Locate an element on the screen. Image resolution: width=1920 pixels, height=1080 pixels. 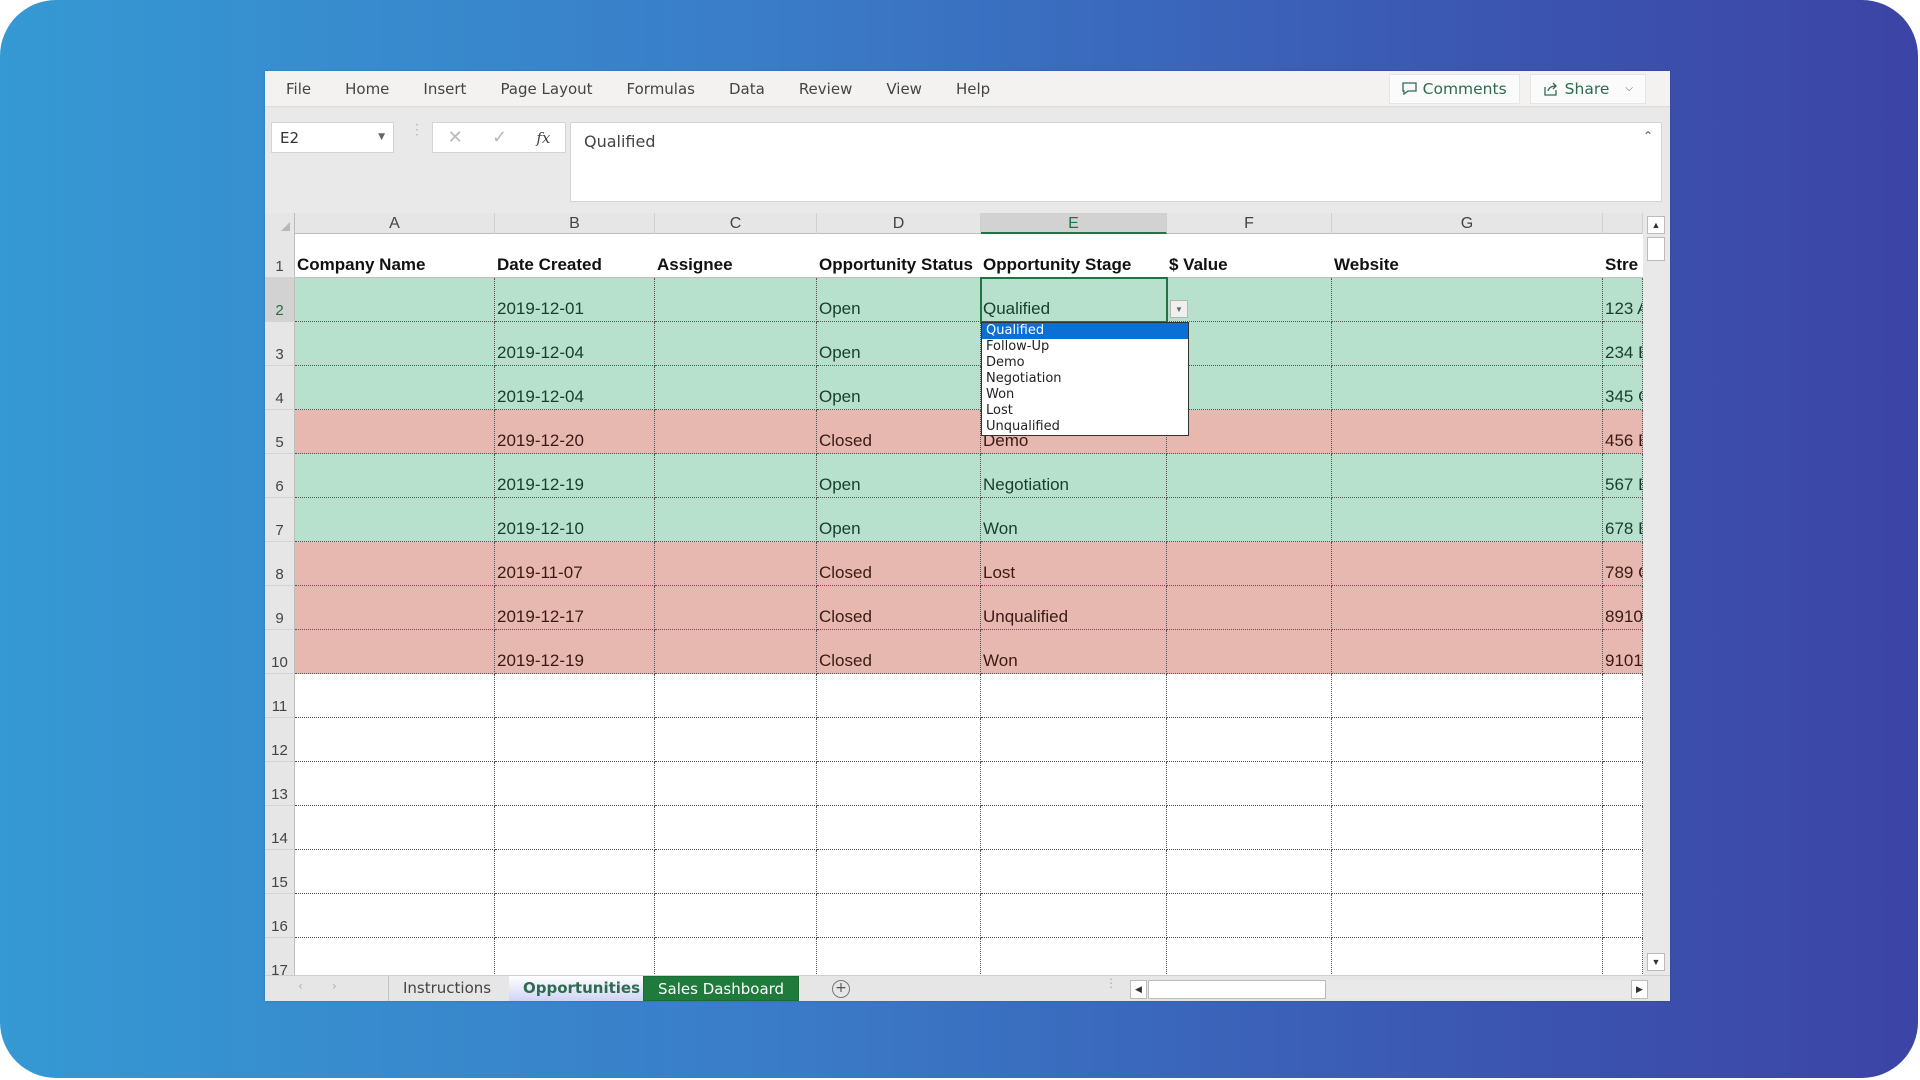
data-cell: 678 E is located at coordinates (1623, 520).